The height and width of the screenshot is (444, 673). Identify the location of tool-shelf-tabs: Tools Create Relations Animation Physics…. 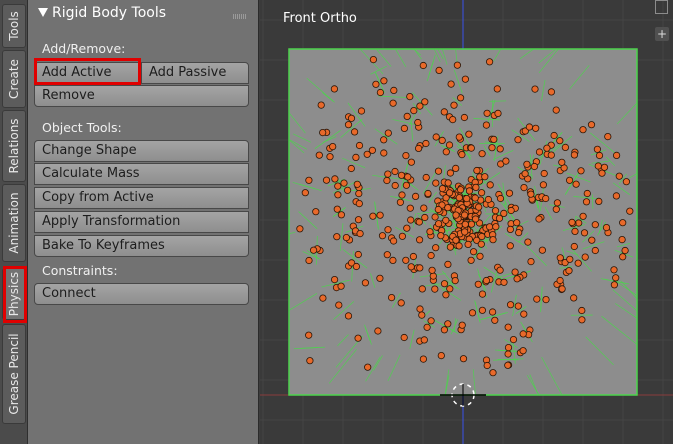
(14, 222).